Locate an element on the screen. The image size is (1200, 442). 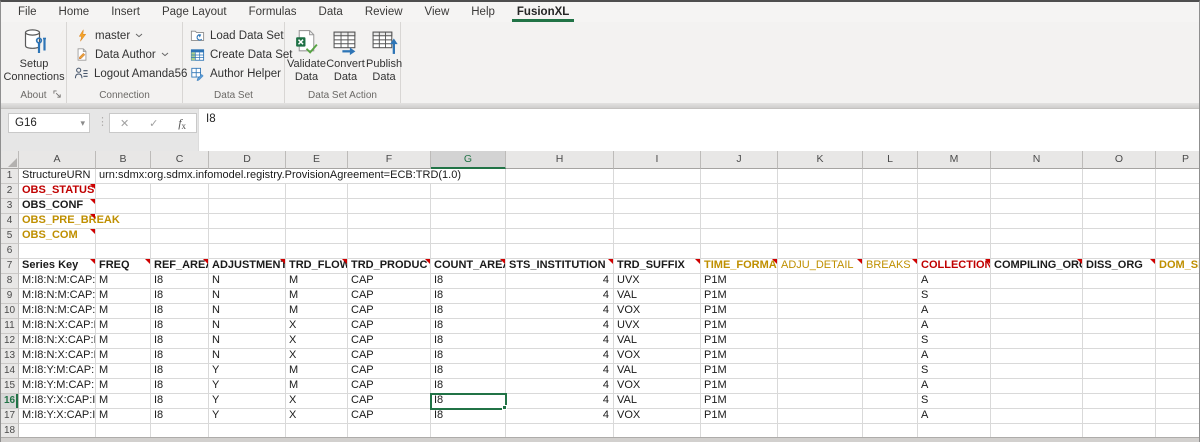
cell-J11: P1M is located at coordinates (739, 326).